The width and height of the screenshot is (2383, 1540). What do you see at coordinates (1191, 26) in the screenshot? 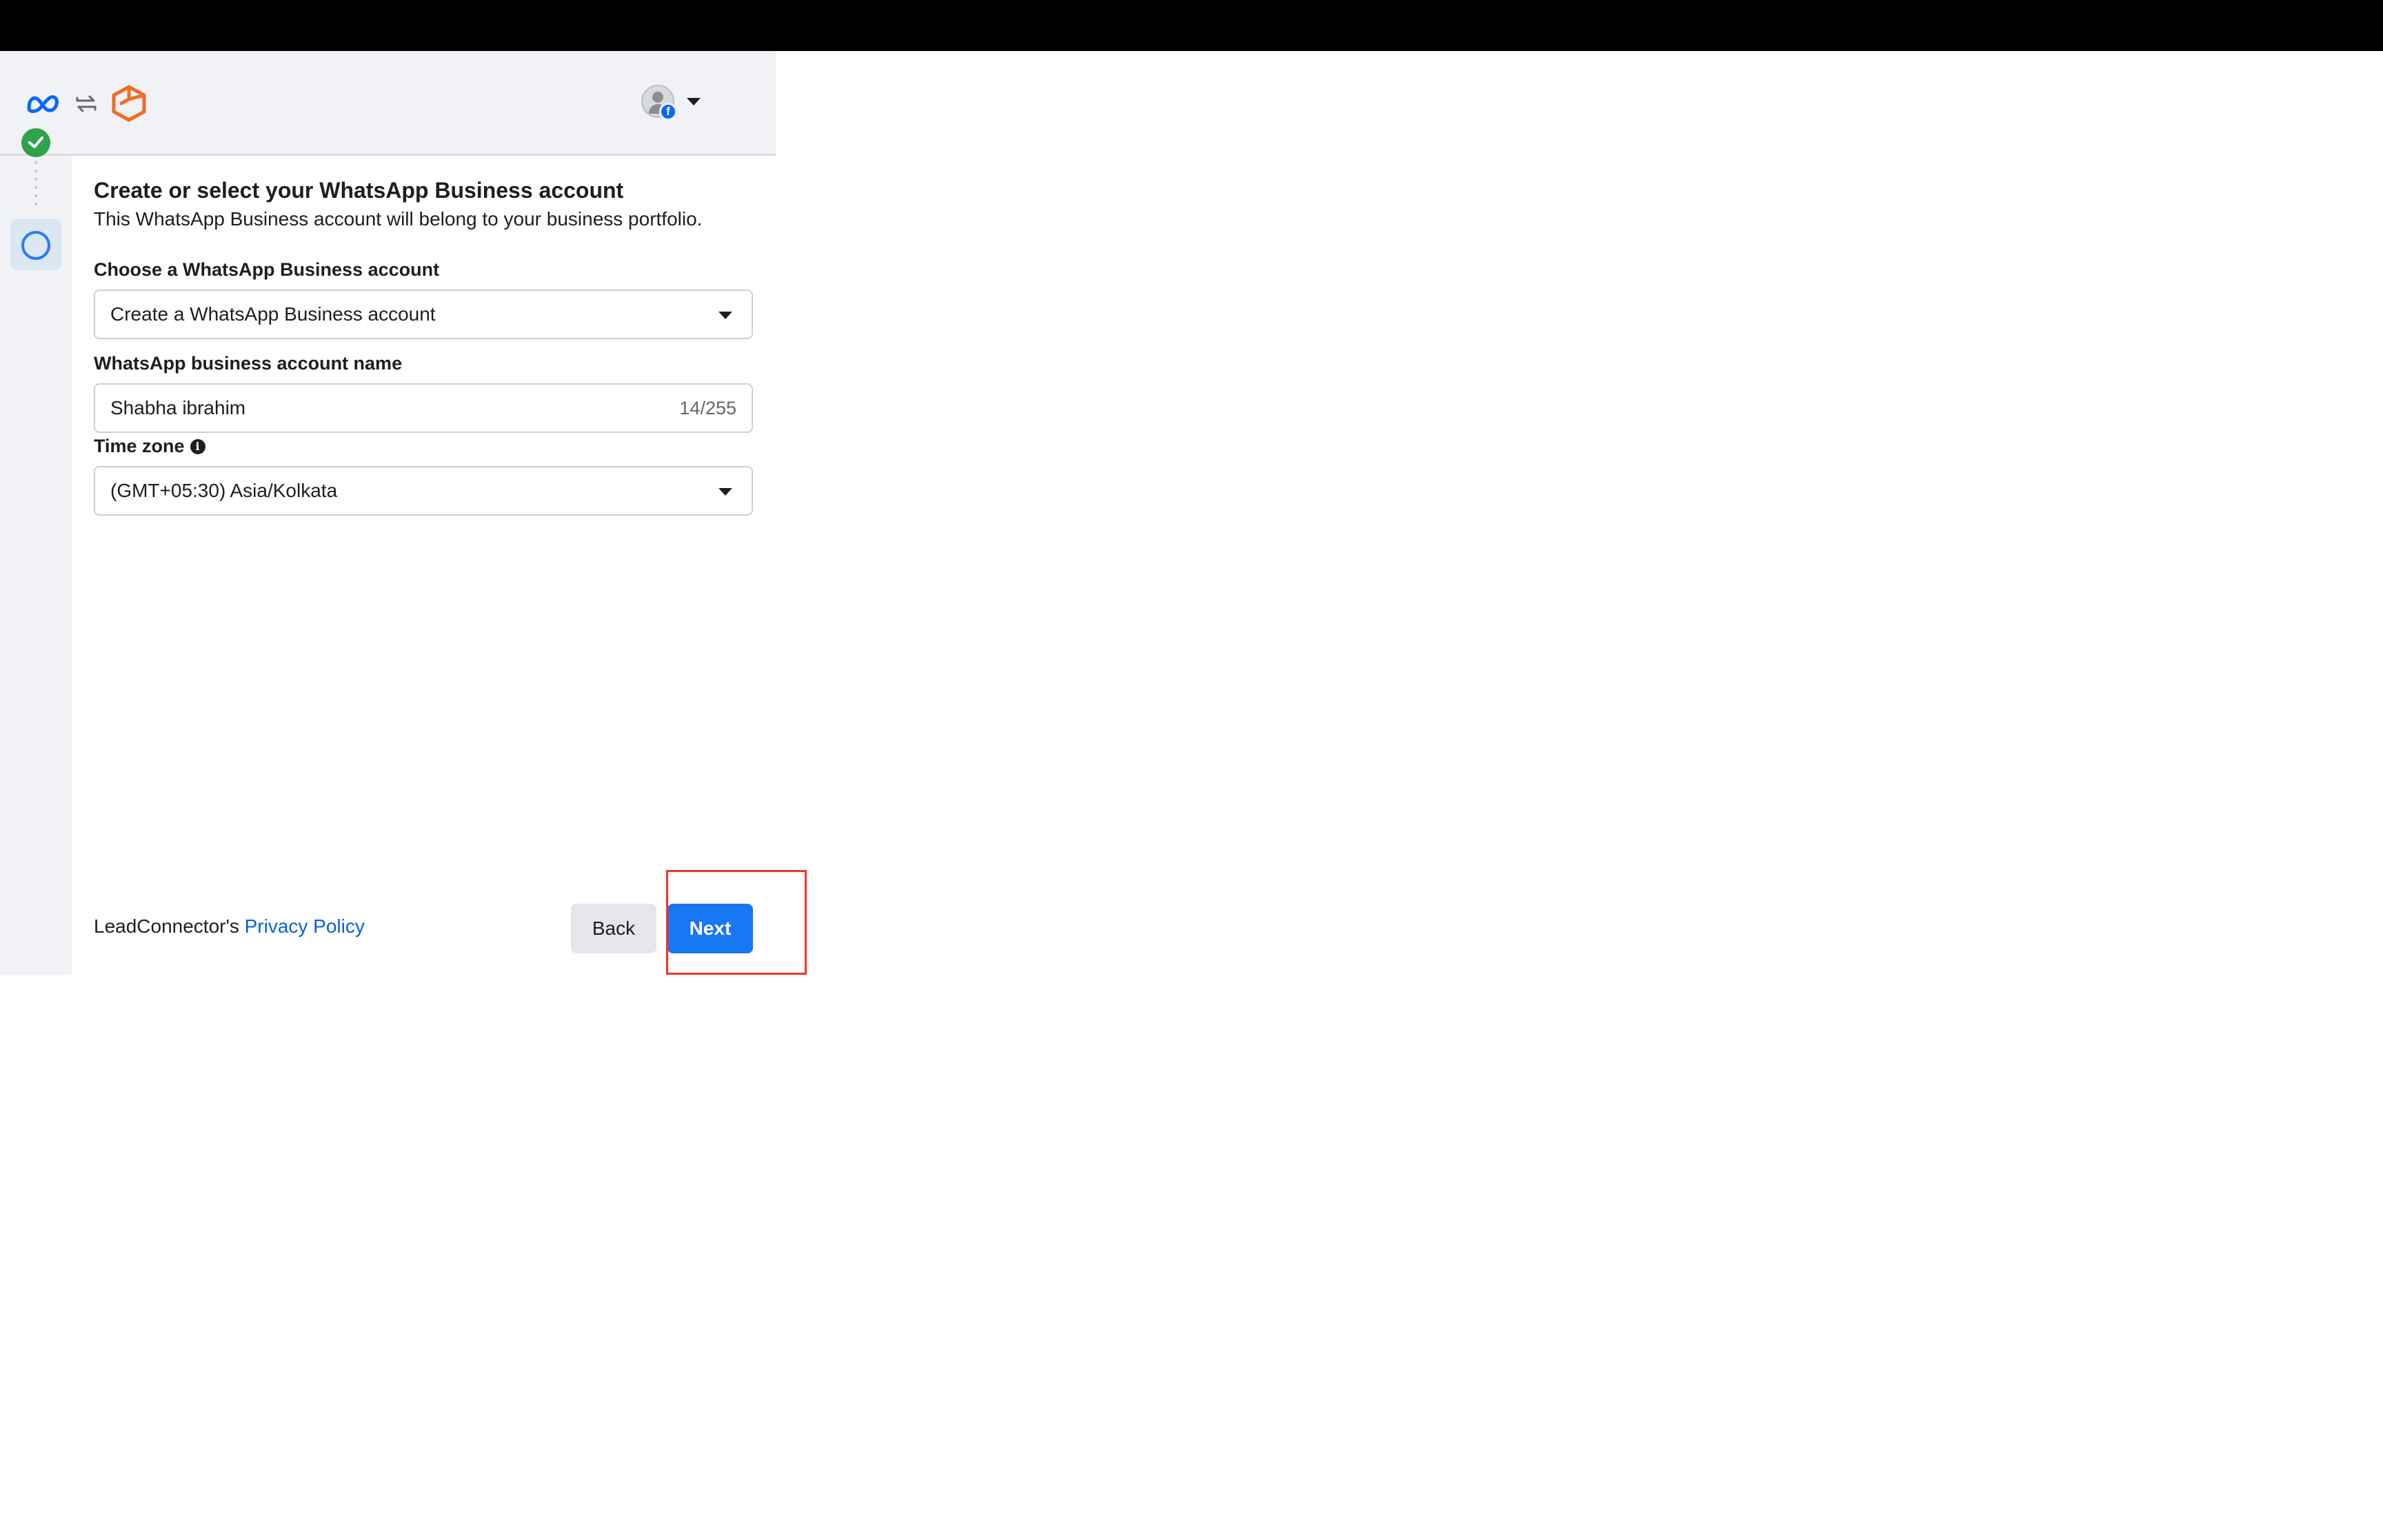
I see `top-black-bar` at bounding box center [1191, 26].